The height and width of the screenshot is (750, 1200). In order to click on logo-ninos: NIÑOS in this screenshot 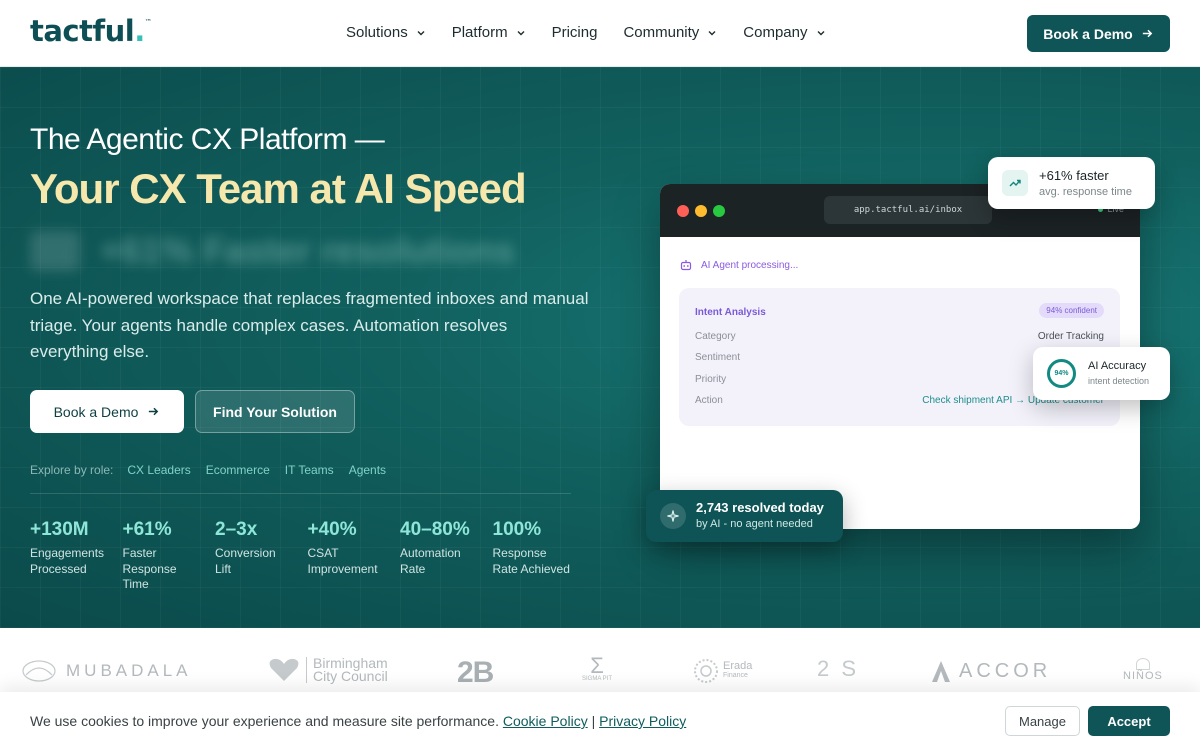, I will do `click(1143, 670)`.